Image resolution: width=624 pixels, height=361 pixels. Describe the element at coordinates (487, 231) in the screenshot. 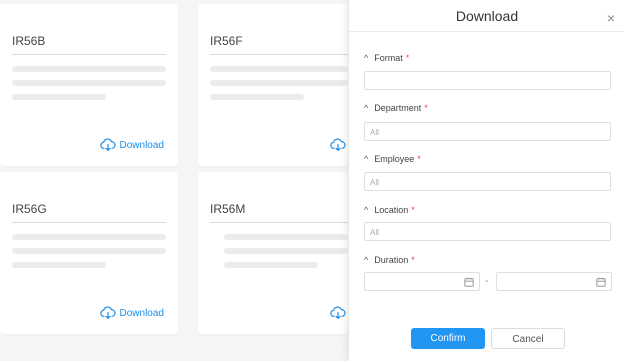

I see `location-select: All` at that location.